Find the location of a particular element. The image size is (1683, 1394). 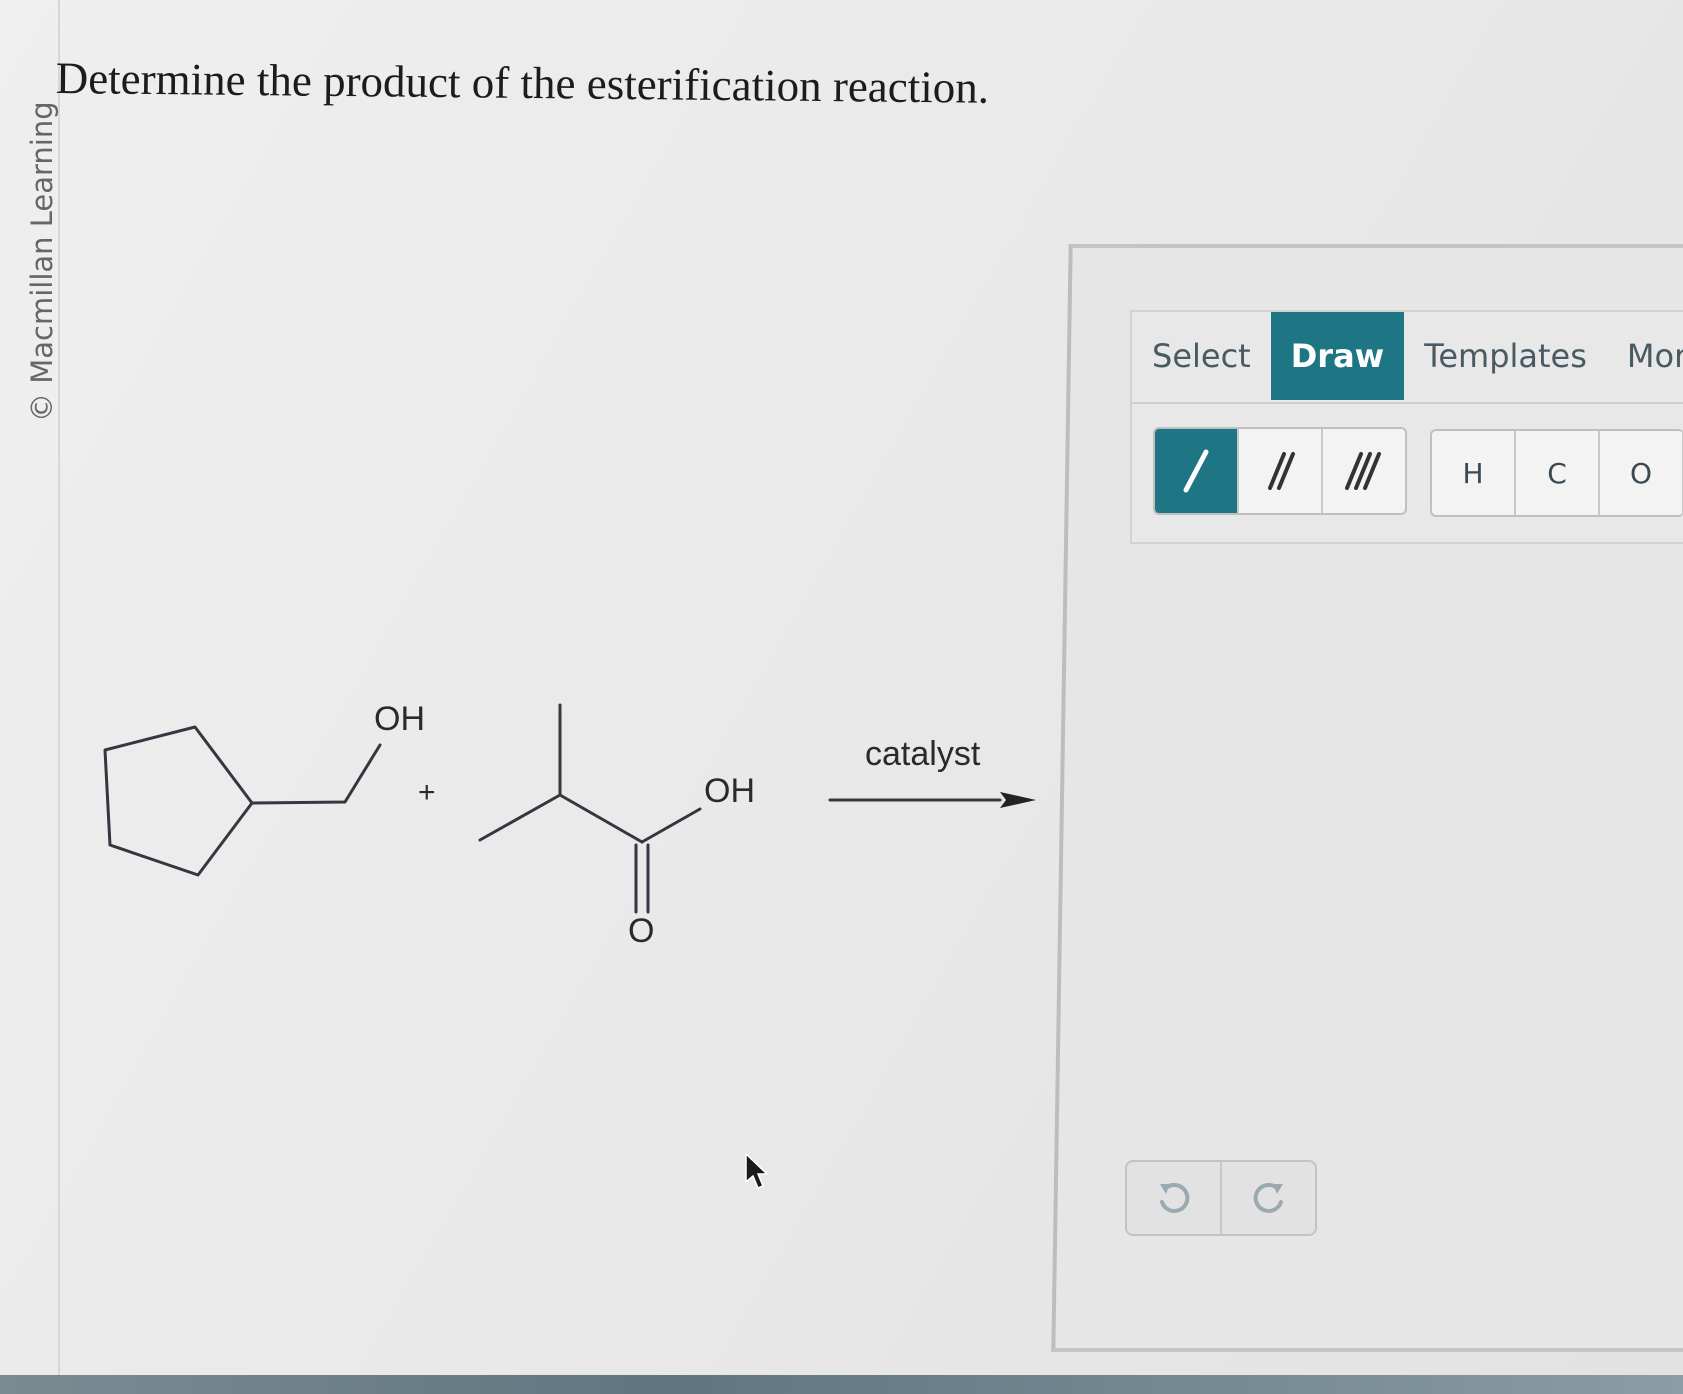

redo-icon is located at coordinates (1268, 1197).